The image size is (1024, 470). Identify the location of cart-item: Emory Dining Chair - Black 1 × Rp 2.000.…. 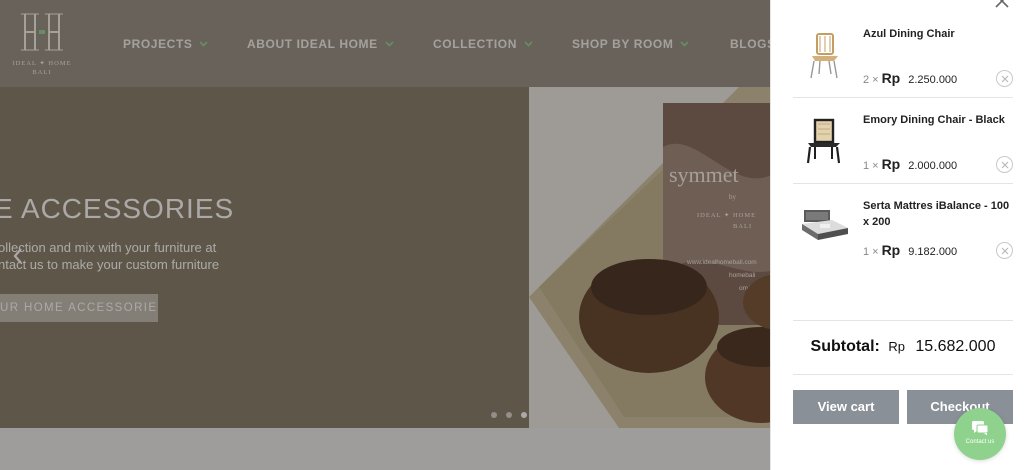
(903, 141).